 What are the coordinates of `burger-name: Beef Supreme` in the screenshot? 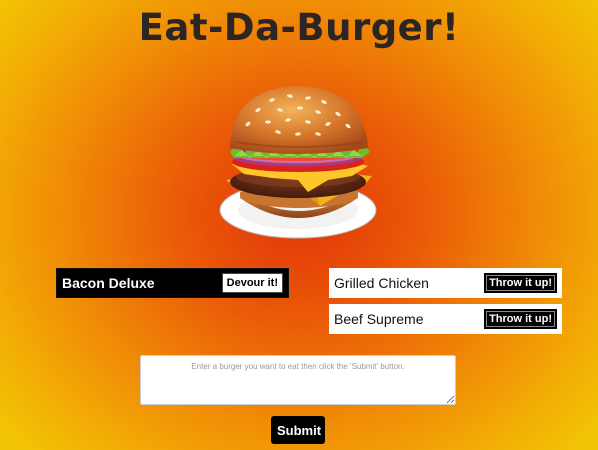 It's located at (379, 319).